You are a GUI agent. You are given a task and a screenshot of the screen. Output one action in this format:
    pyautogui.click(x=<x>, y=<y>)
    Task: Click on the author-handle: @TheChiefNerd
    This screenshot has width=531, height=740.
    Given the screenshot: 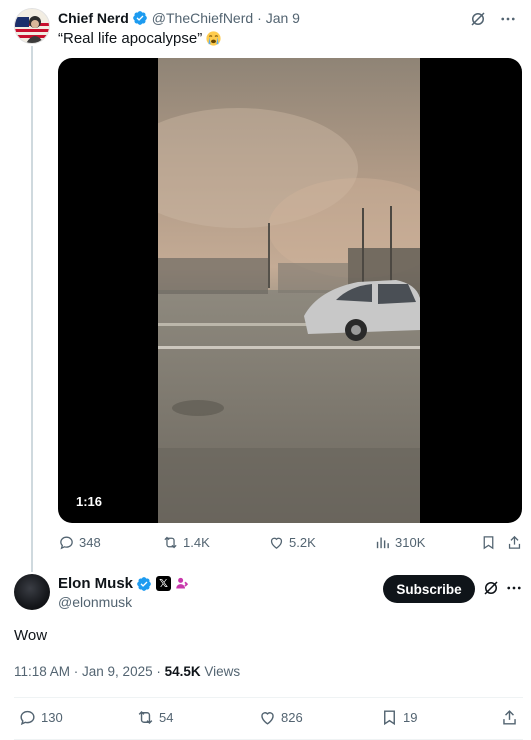 What is the action you would take?
    pyautogui.click(x=202, y=18)
    